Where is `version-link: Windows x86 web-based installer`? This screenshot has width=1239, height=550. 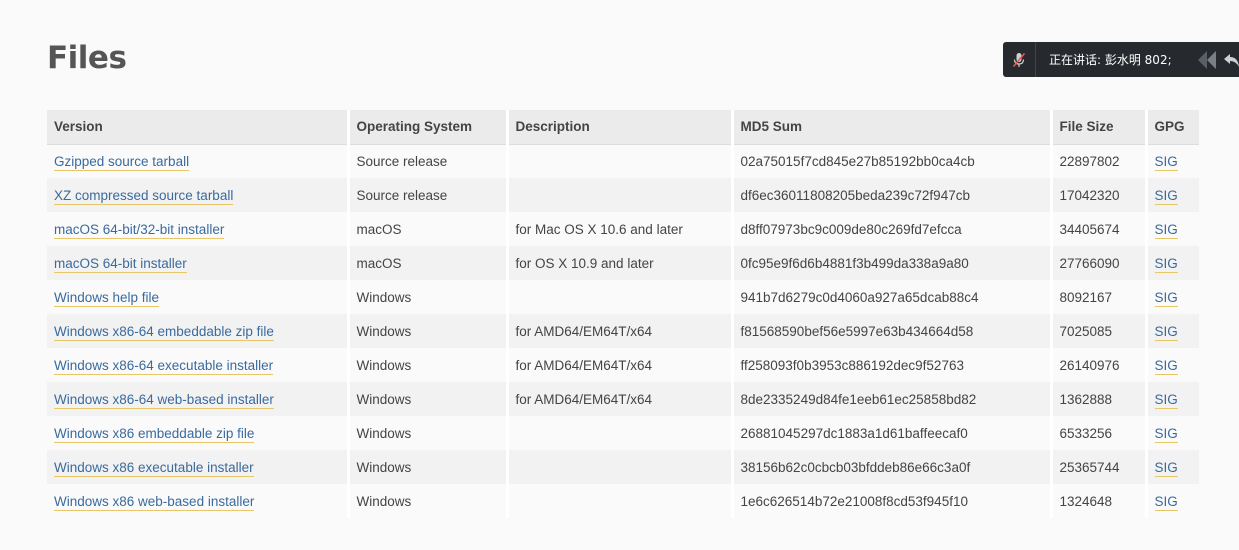
version-link: Windows x86 web-based installer is located at coordinates (154, 502).